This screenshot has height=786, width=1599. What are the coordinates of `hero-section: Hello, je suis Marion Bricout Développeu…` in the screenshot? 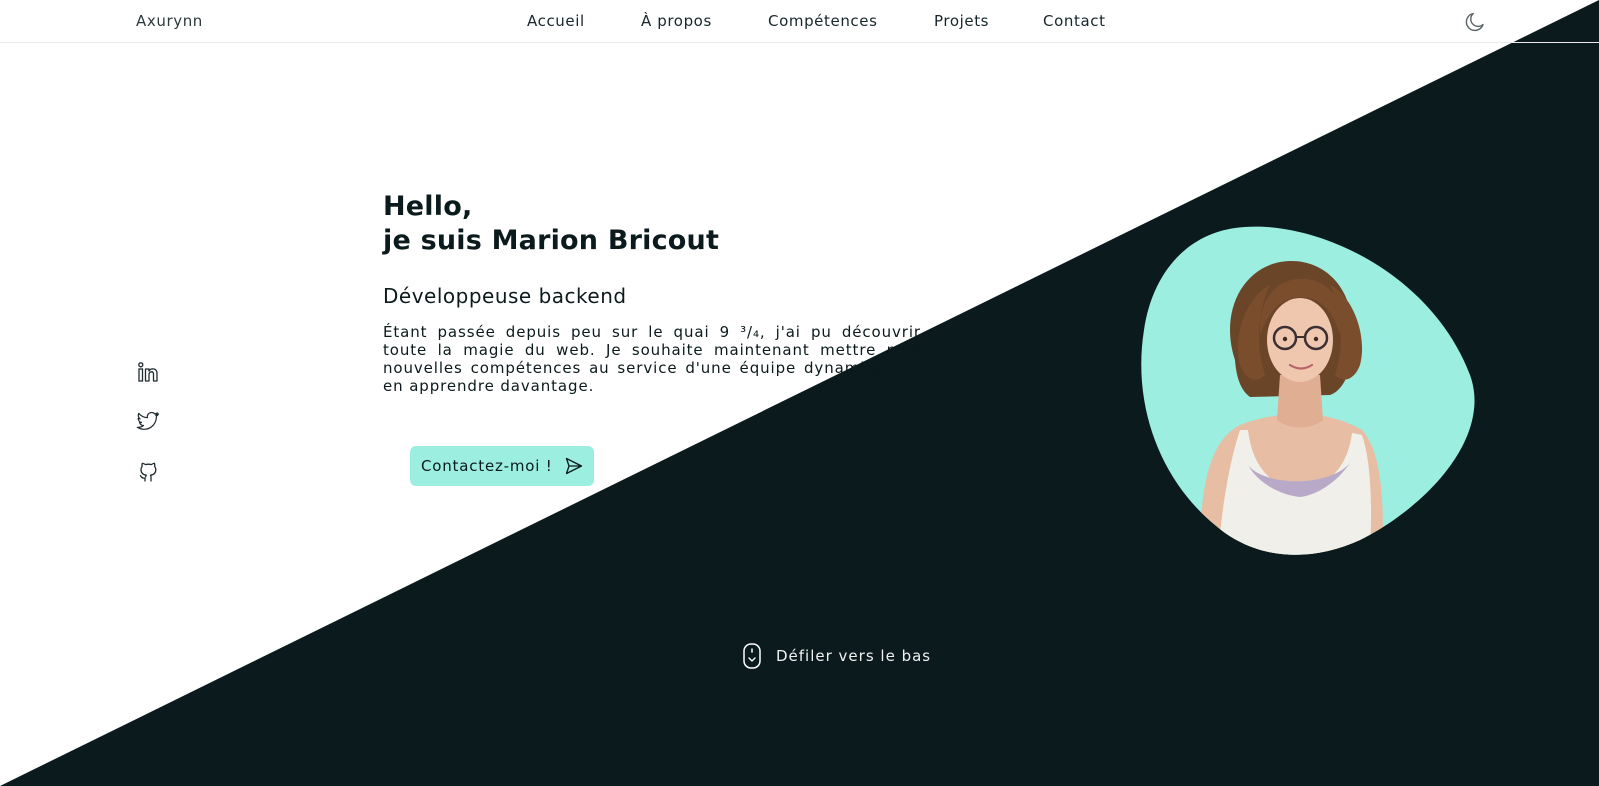 It's located at (653, 292).